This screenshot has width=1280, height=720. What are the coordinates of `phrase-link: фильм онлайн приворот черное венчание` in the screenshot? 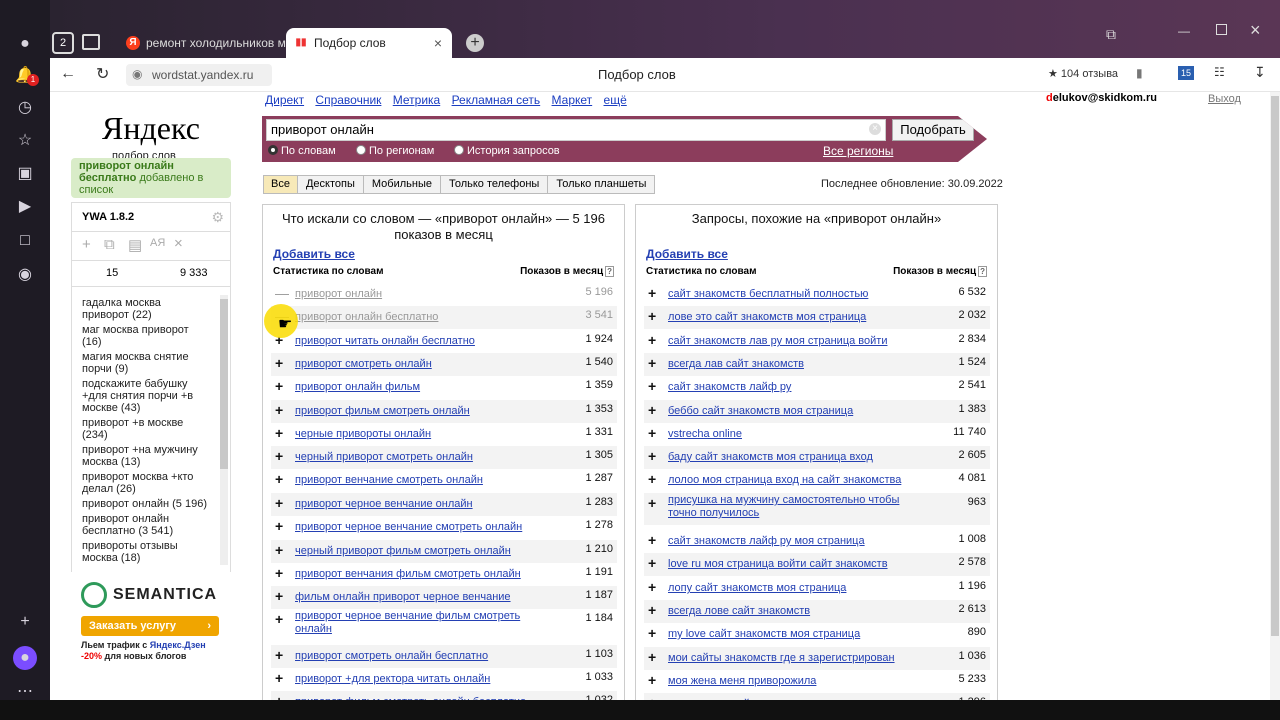 It's located at (403, 597).